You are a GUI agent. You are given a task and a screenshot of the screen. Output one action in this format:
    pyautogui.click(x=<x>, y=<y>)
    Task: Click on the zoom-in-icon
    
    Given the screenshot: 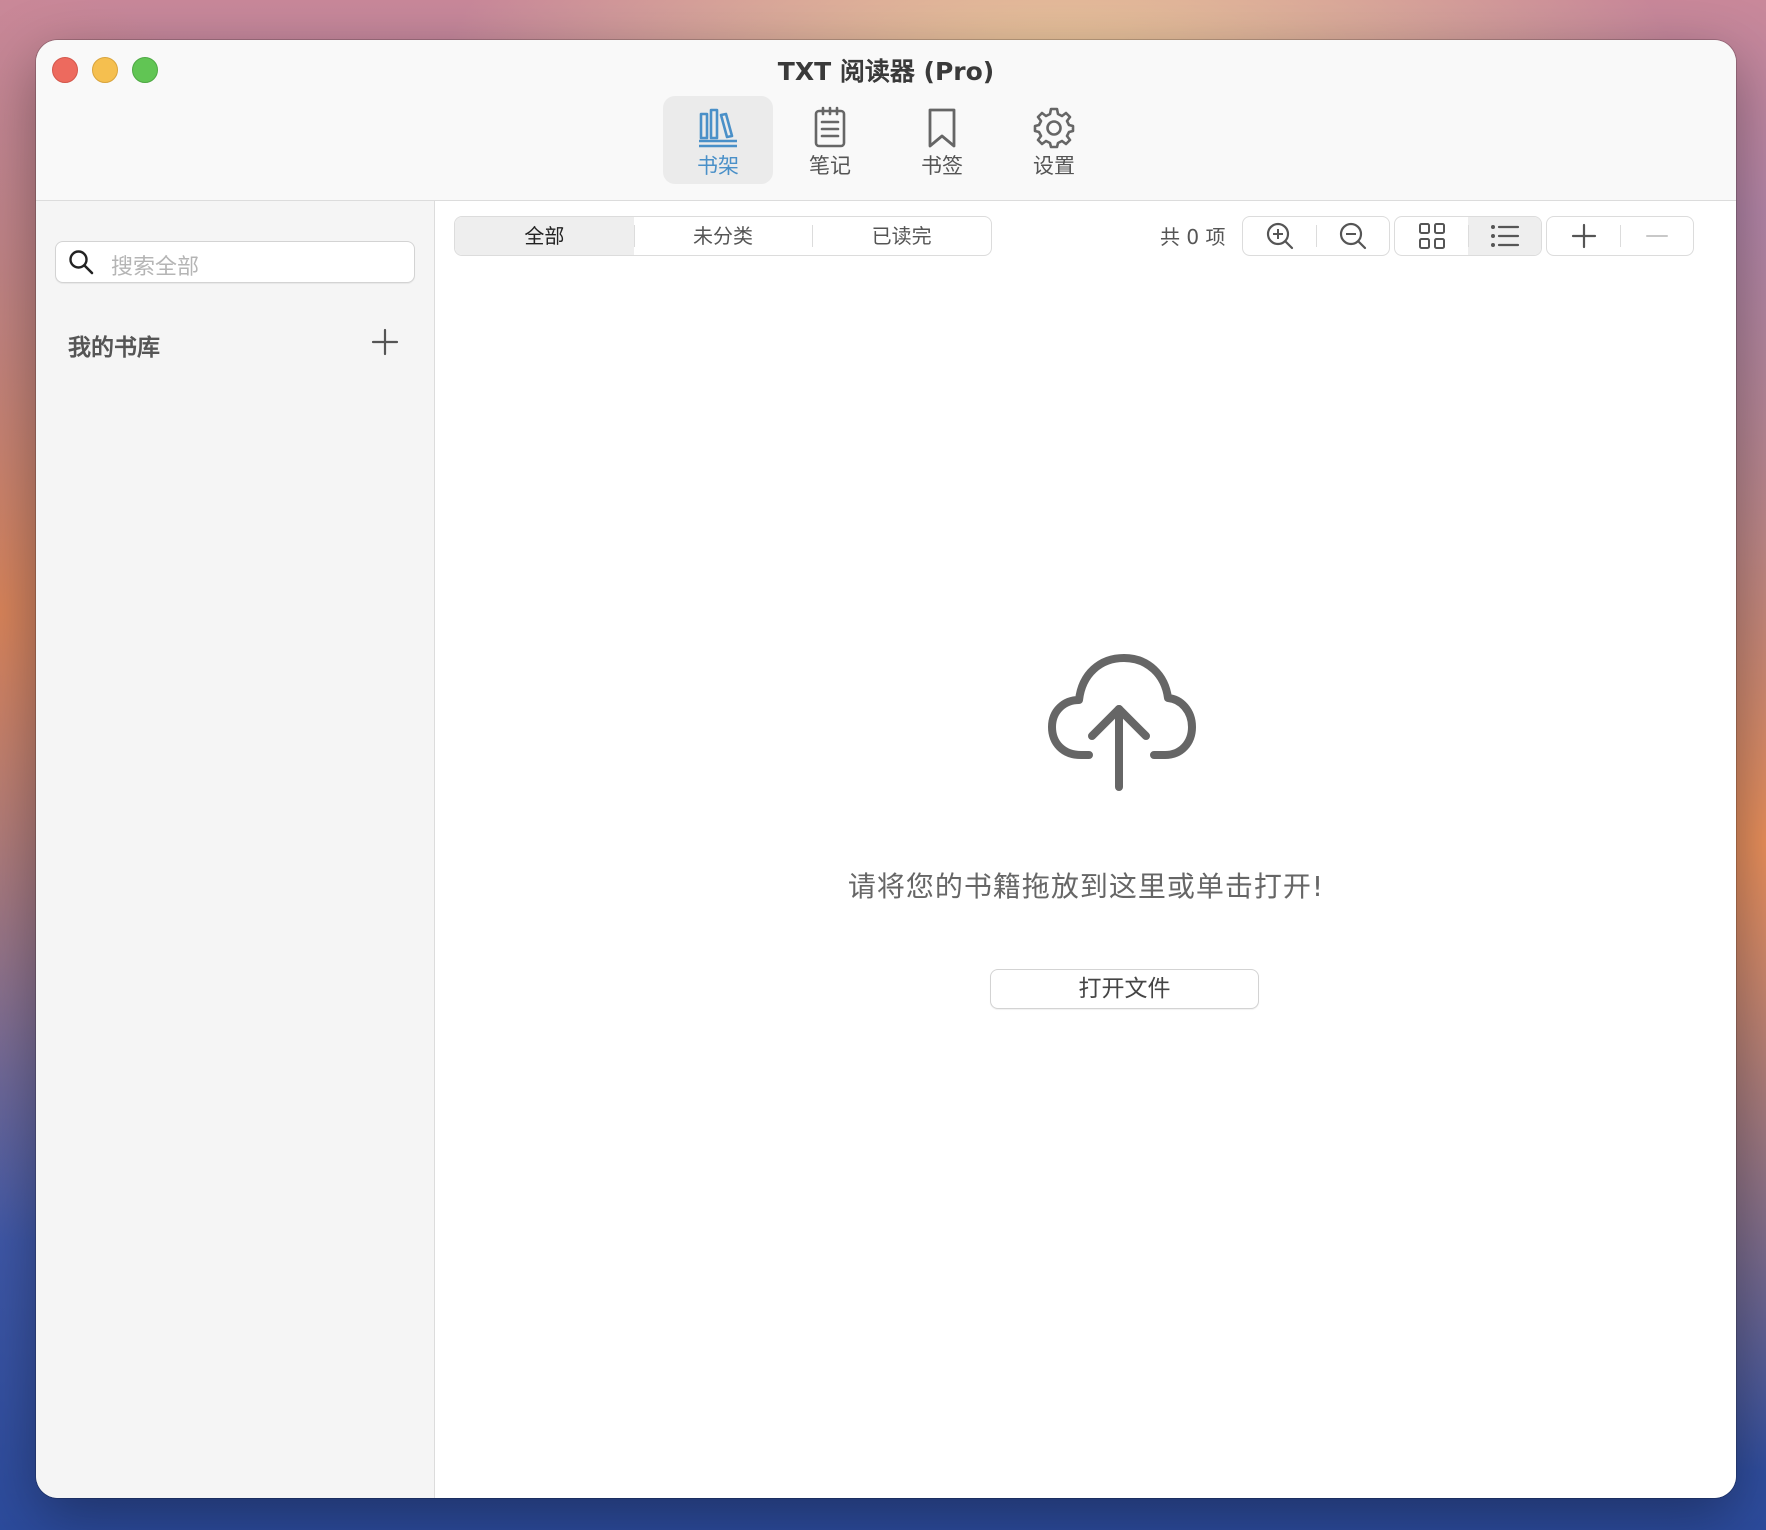 What is the action you would take?
    pyautogui.click(x=1279, y=236)
    